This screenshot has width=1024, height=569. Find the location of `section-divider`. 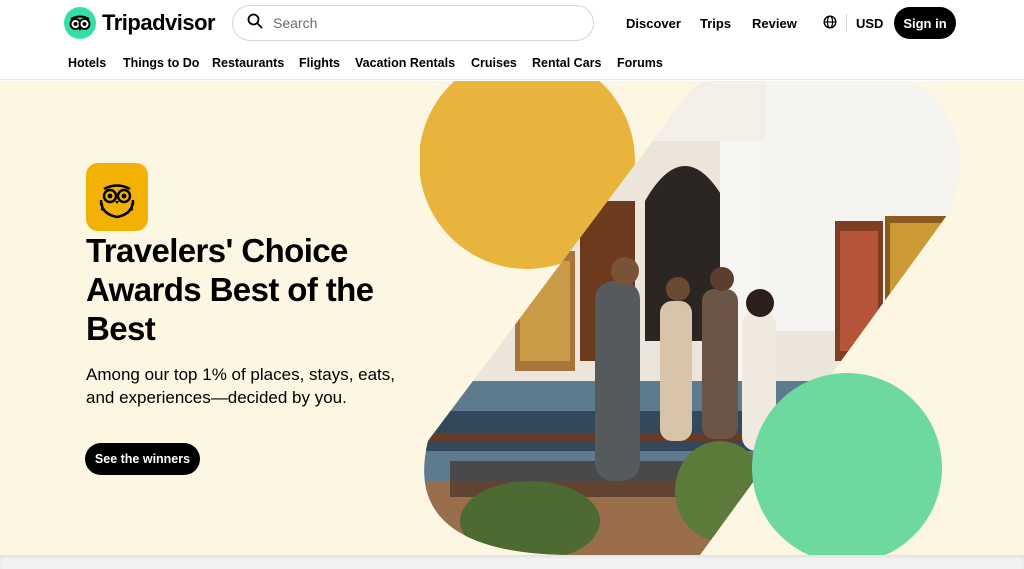

section-divider is located at coordinates (512, 562).